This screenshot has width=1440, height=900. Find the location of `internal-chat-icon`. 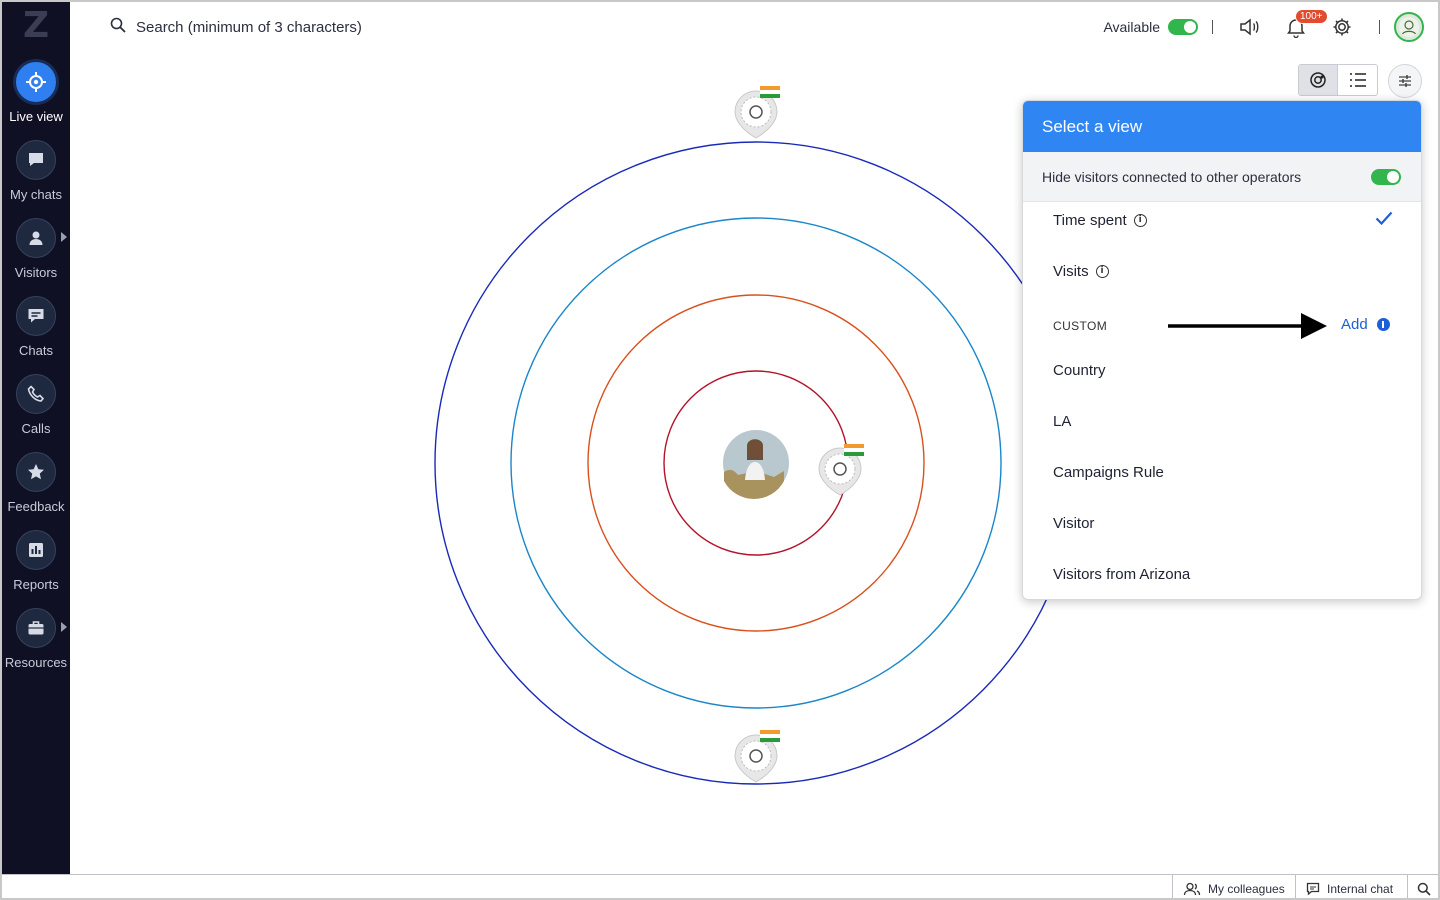

internal-chat-icon is located at coordinates (1313, 888).